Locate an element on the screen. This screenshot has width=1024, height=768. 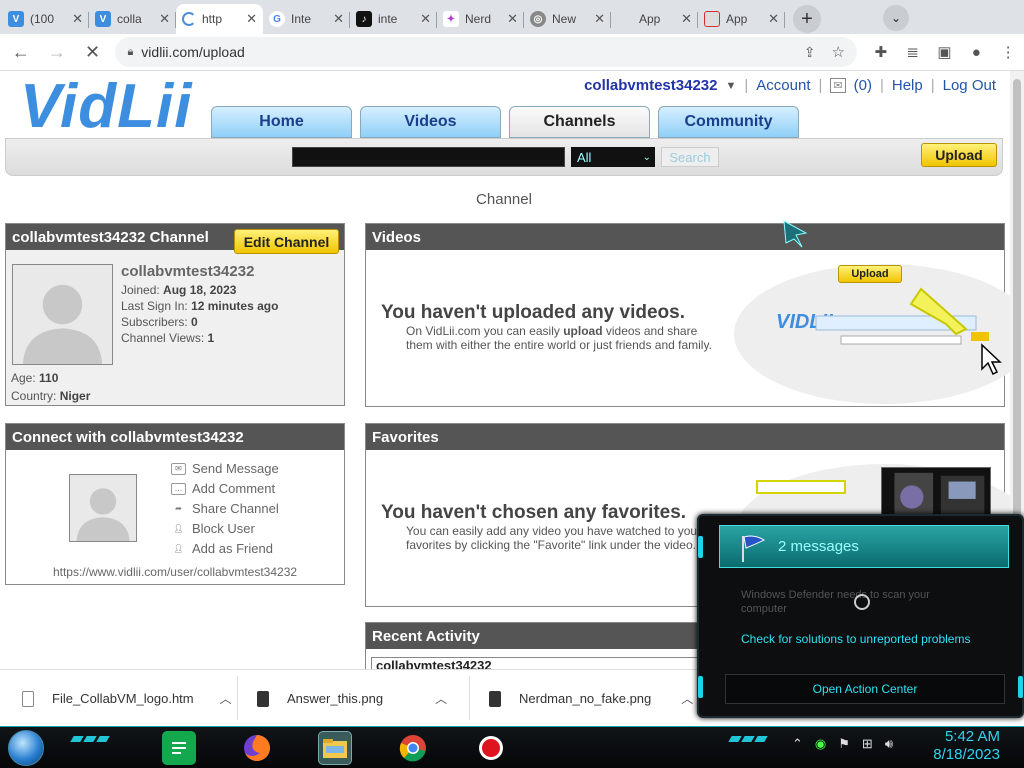
download-item: Nerdman_no_fake.png ︿ is located at coordinates (591, 698).